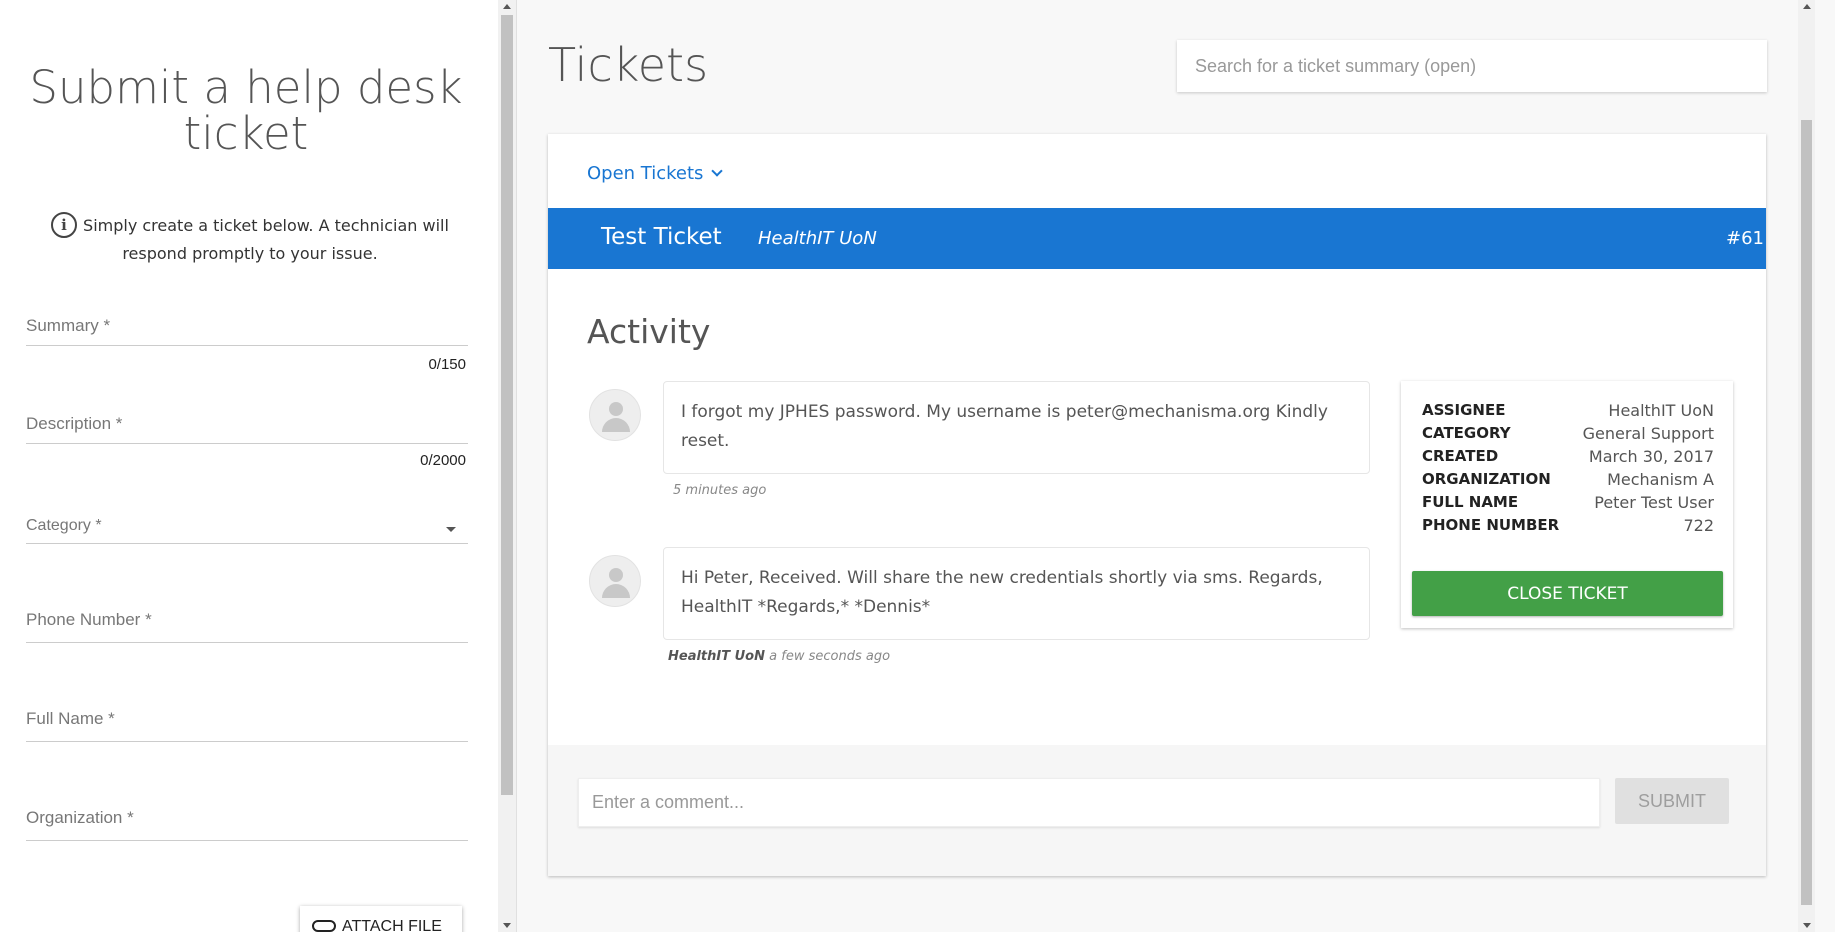 The image size is (1835, 932). Describe the element at coordinates (1651, 456) in the screenshot. I see `detail-value: March 30, 2017` at that location.